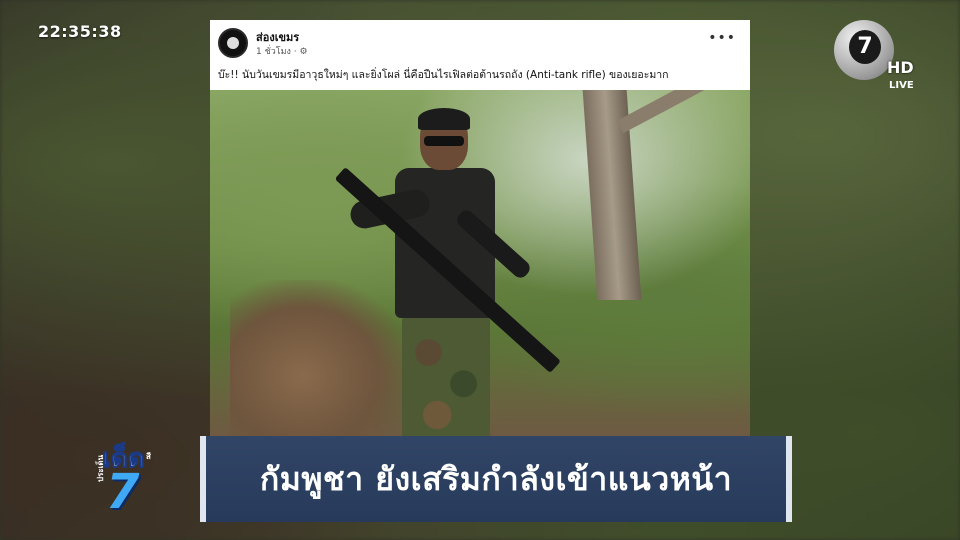  I want to click on broadcast-clock: 22:35:38, so click(80, 31).